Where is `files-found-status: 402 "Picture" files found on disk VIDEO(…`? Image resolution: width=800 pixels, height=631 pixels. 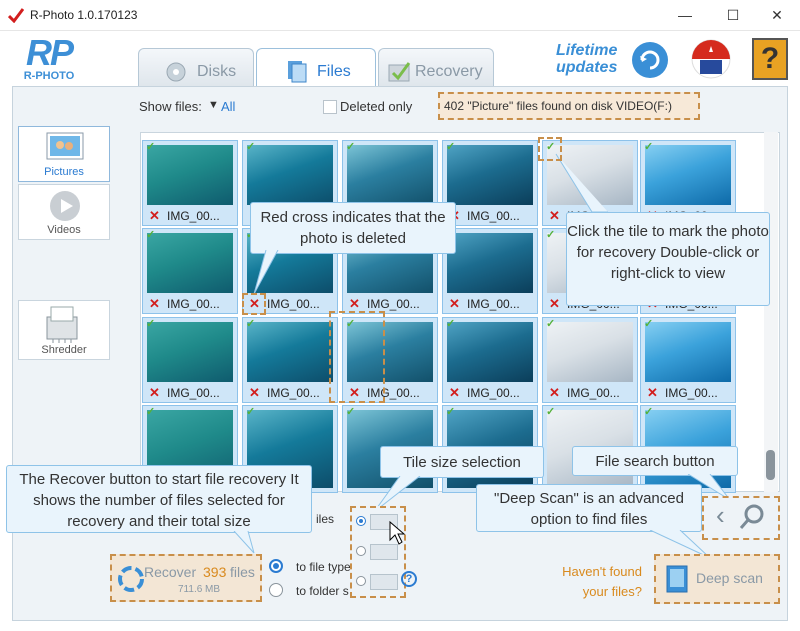
files-found-status: 402 "Picture" files found on disk VIDEO(… is located at coordinates (558, 106).